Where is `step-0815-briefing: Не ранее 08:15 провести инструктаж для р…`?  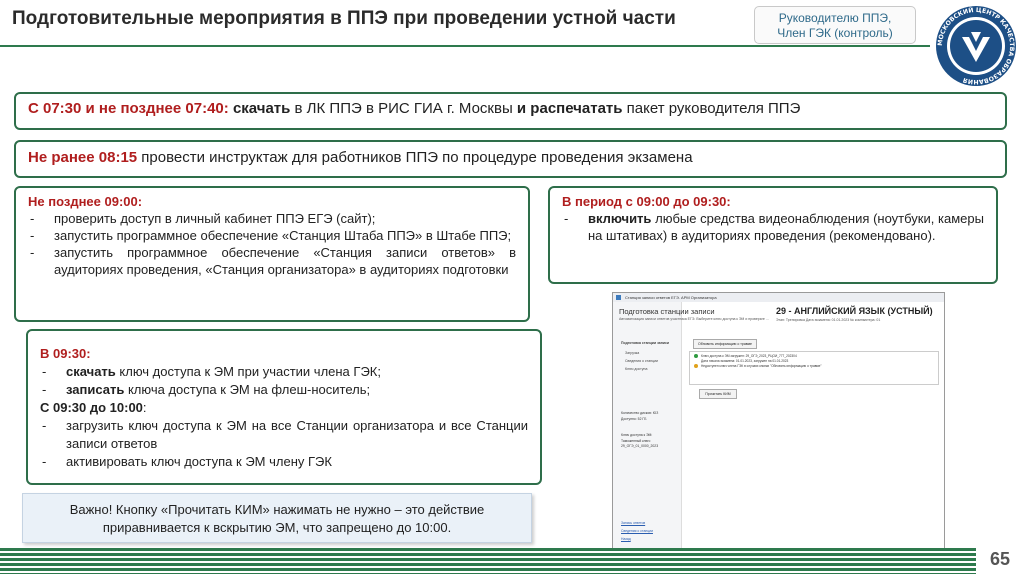 step-0815-briefing: Не ранее 08:15 провести инструктаж для р… is located at coordinates (510, 159).